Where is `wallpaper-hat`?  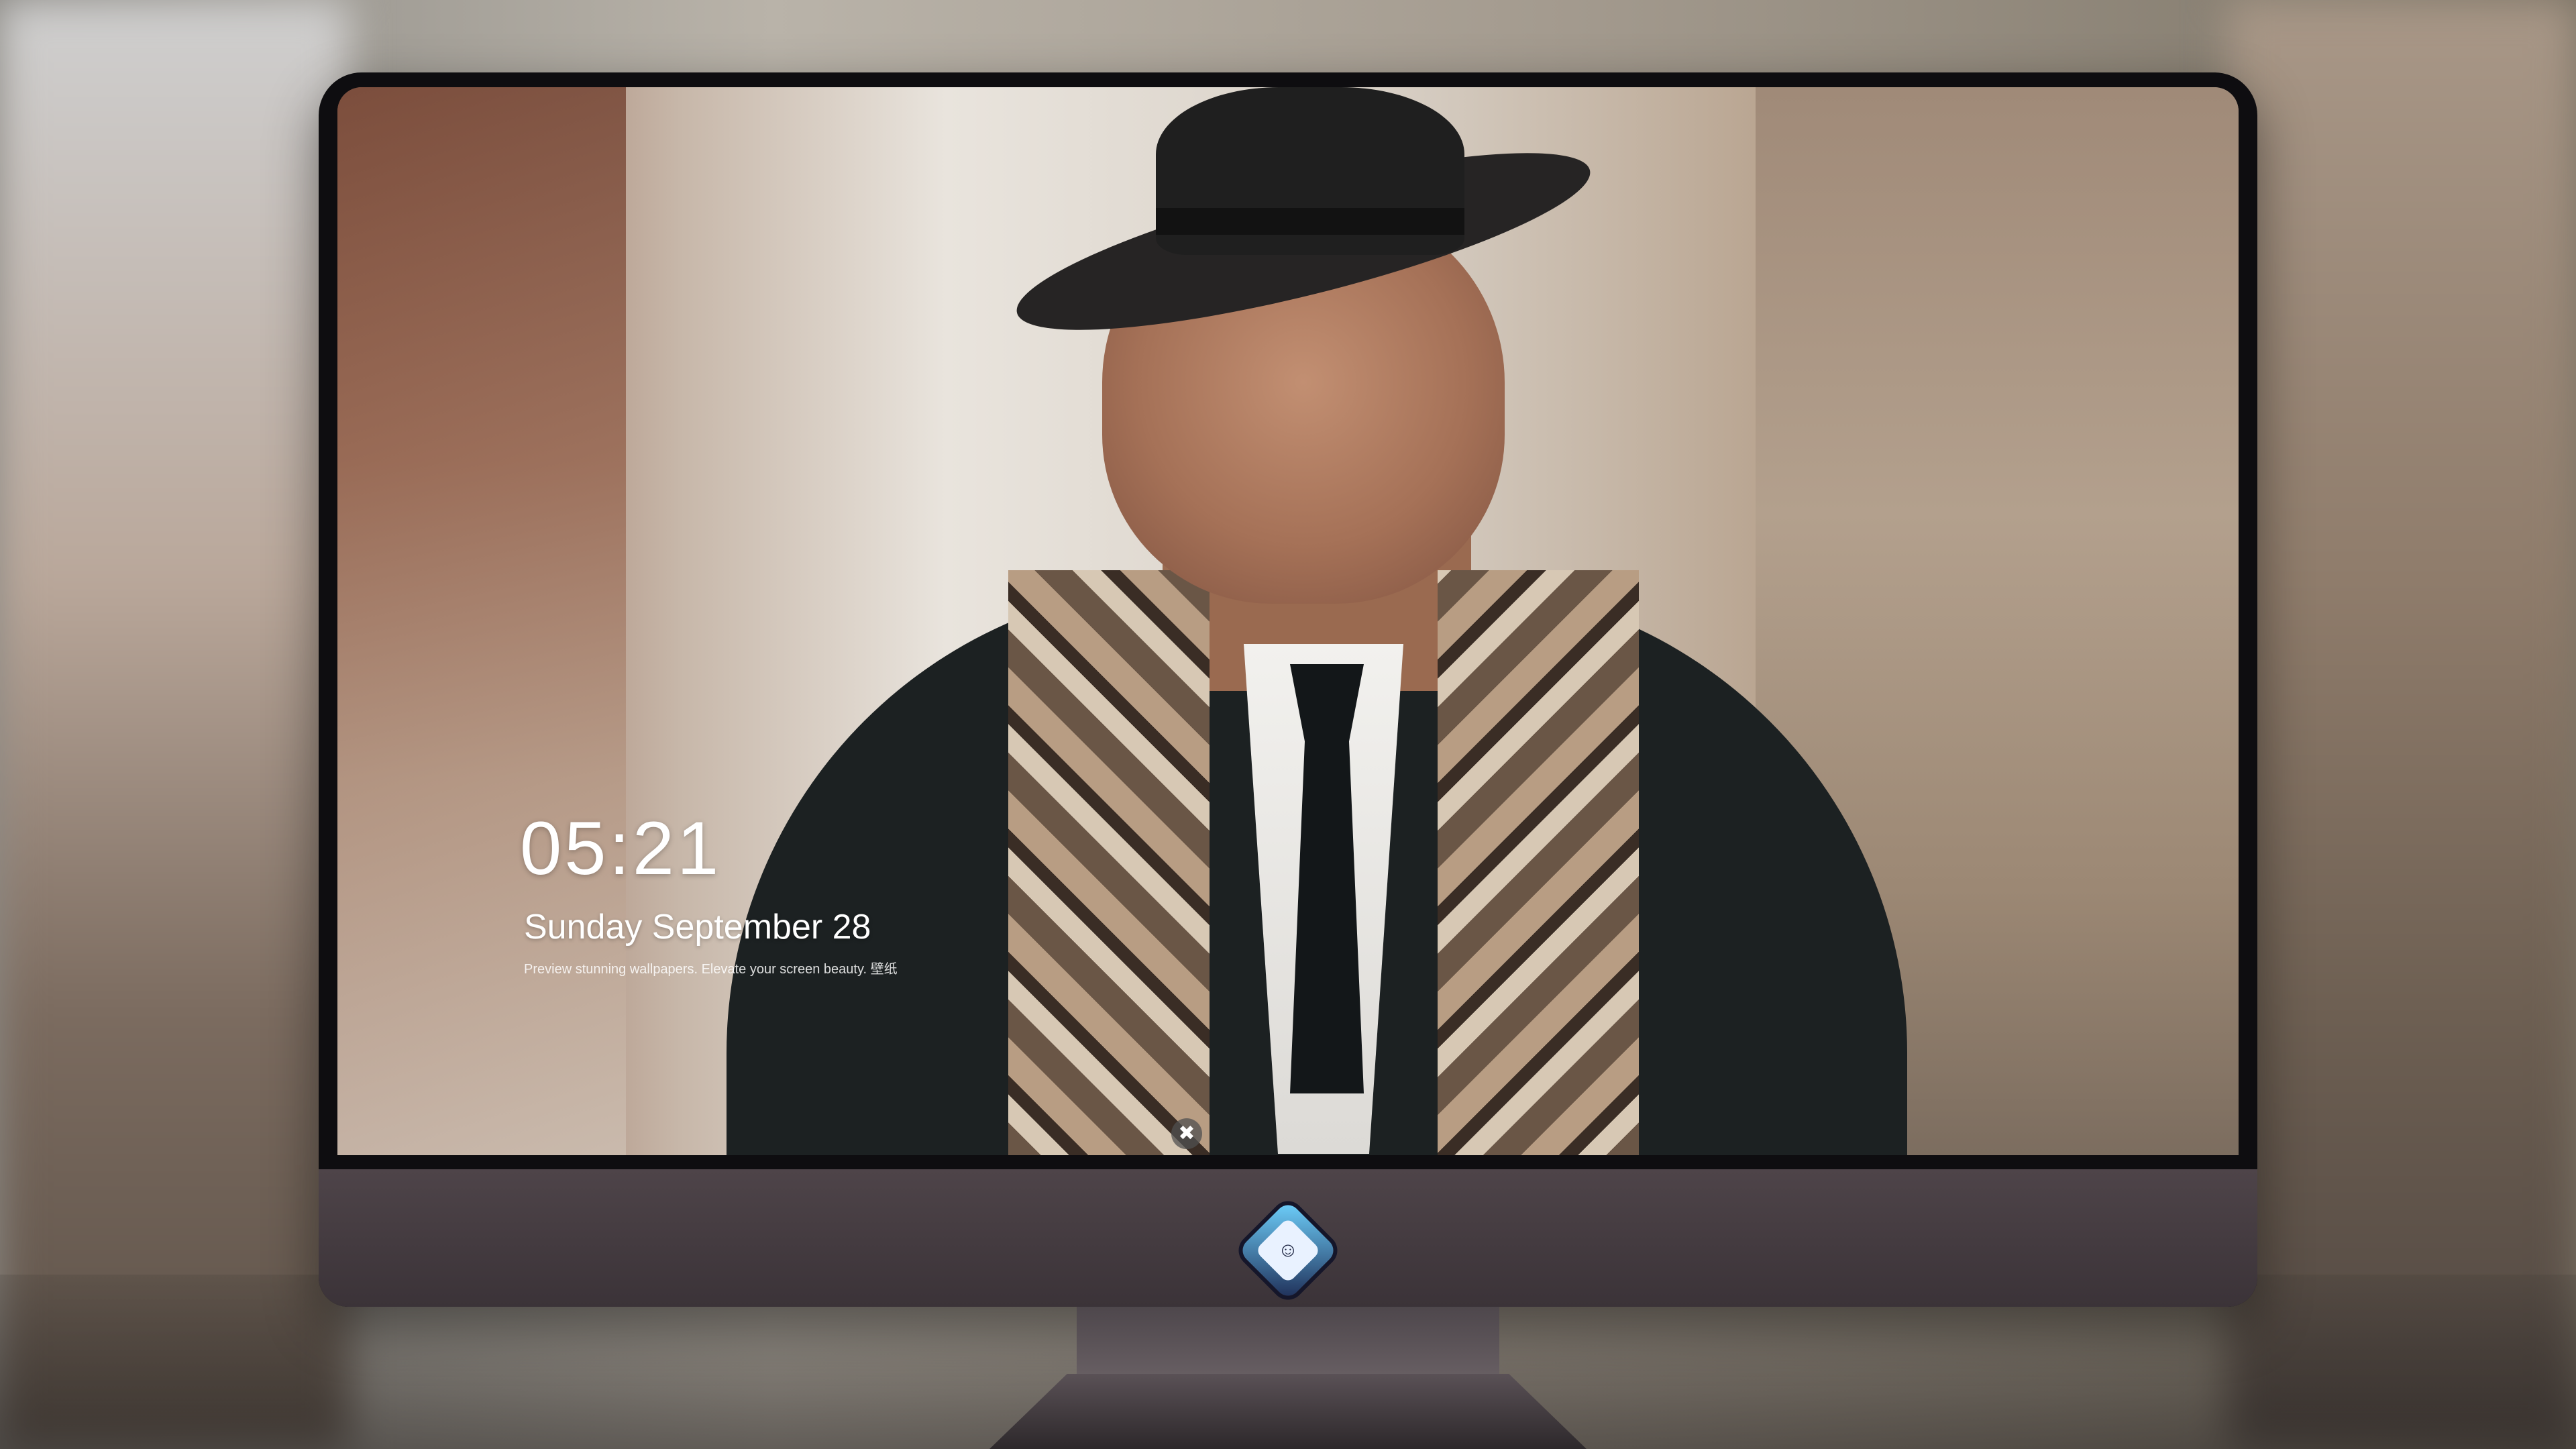 wallpaper-hat is located at coordinates (1303, 226).